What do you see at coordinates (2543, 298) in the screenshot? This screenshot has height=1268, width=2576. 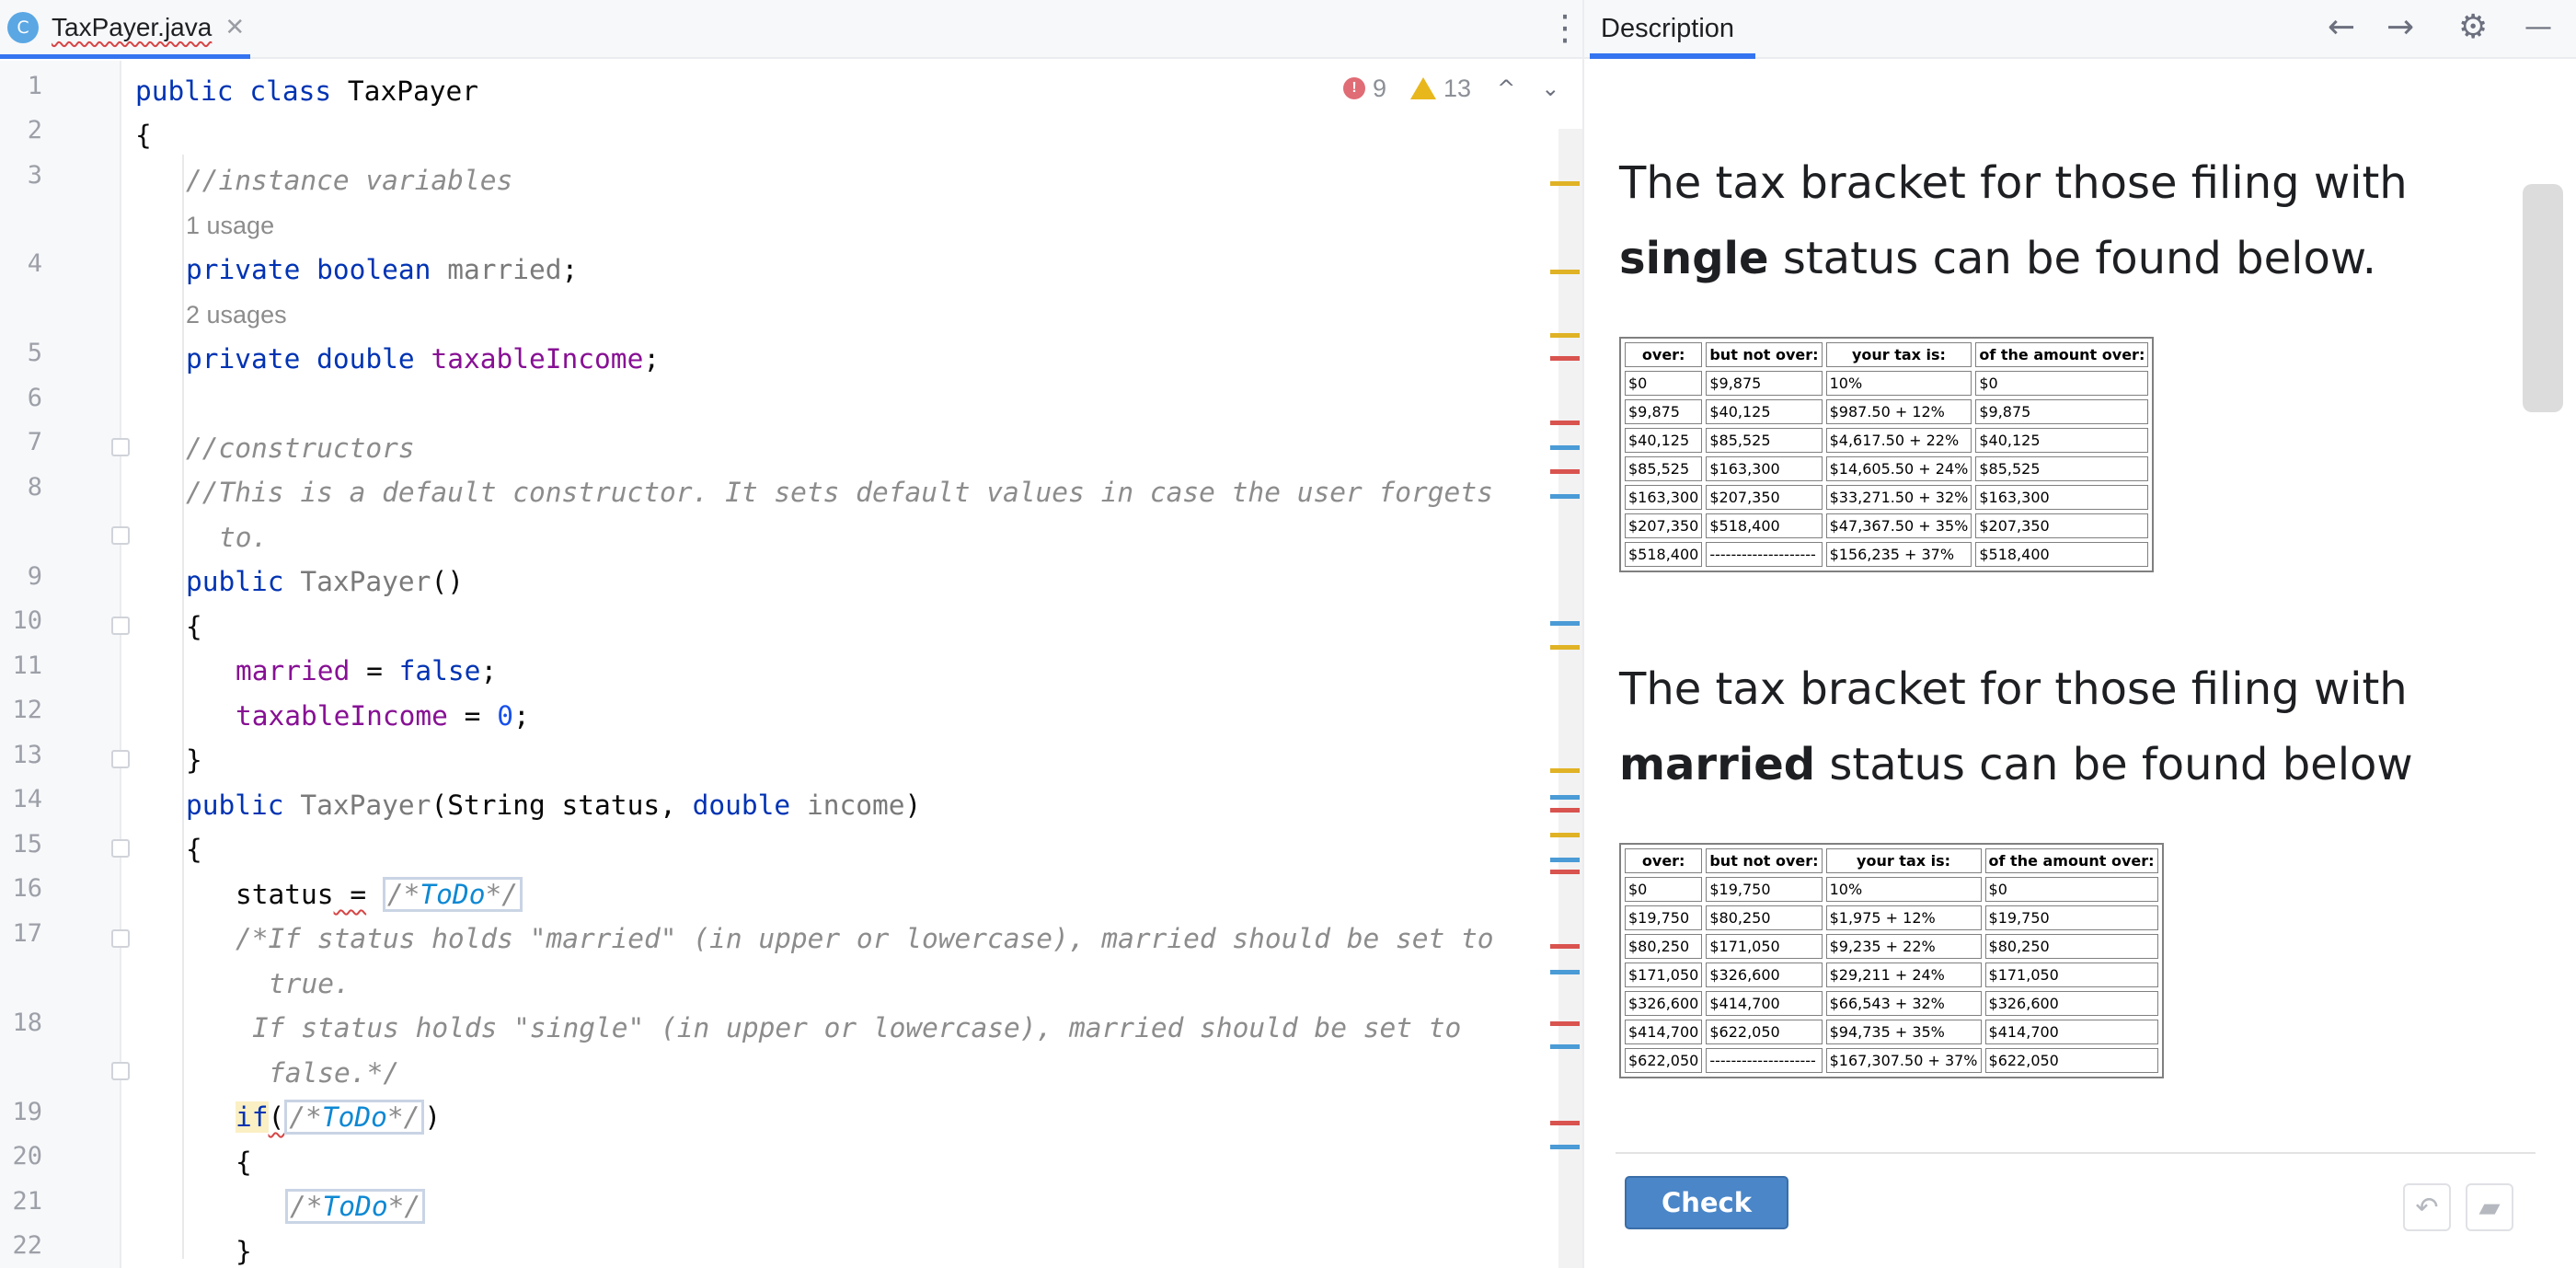 I see `description-scrollbar` at bounding box center [2543, 298].